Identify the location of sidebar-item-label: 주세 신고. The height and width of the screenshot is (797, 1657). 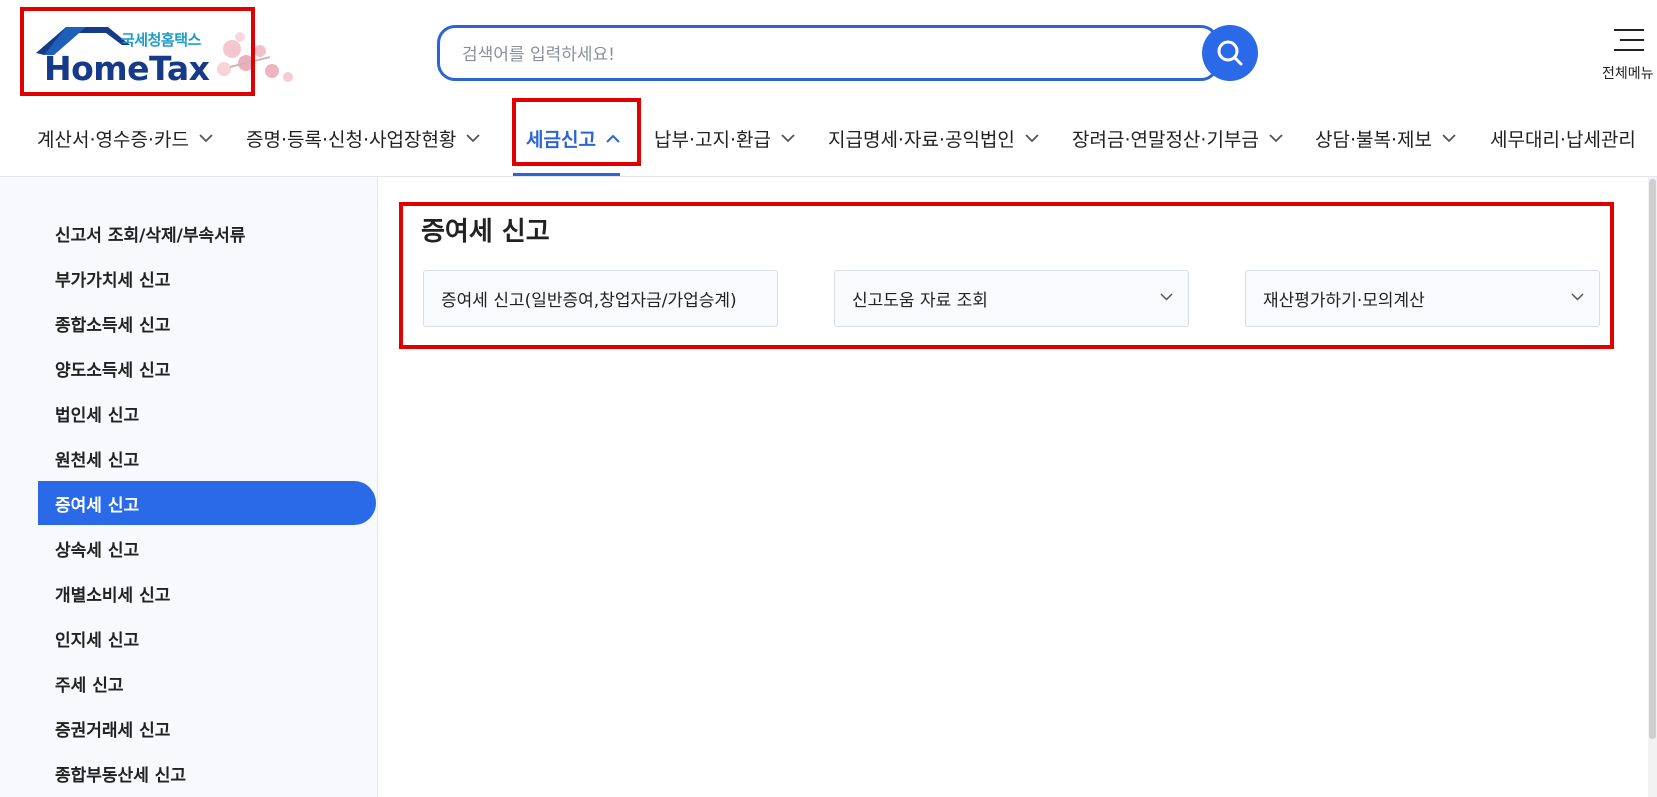
(89, 685).